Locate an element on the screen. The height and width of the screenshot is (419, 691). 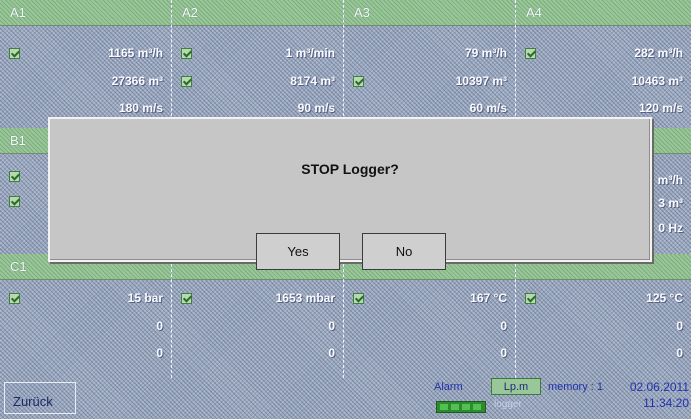
channel-value-1: 15 bar is located at coordinates (145, 298).